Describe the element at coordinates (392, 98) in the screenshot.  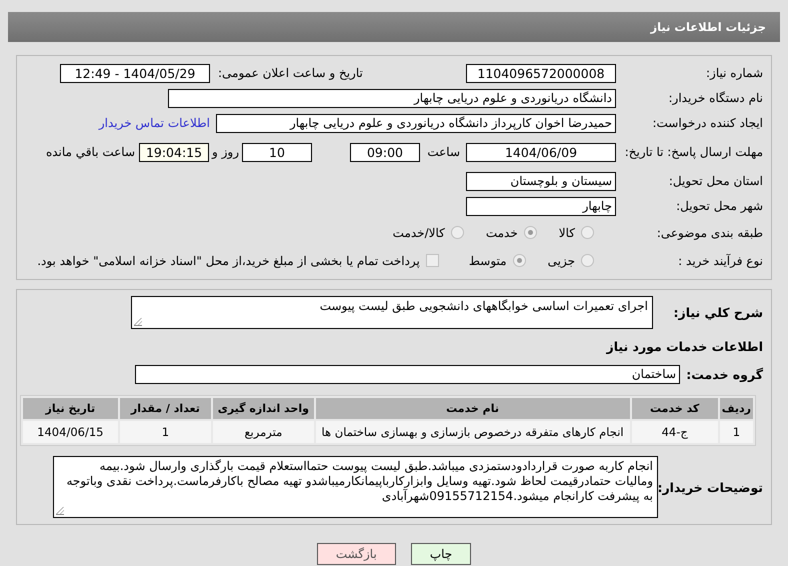
I see `buyer-org-field: دانشگاه دریانوردی و علوم دریایی چابهار` at that location.